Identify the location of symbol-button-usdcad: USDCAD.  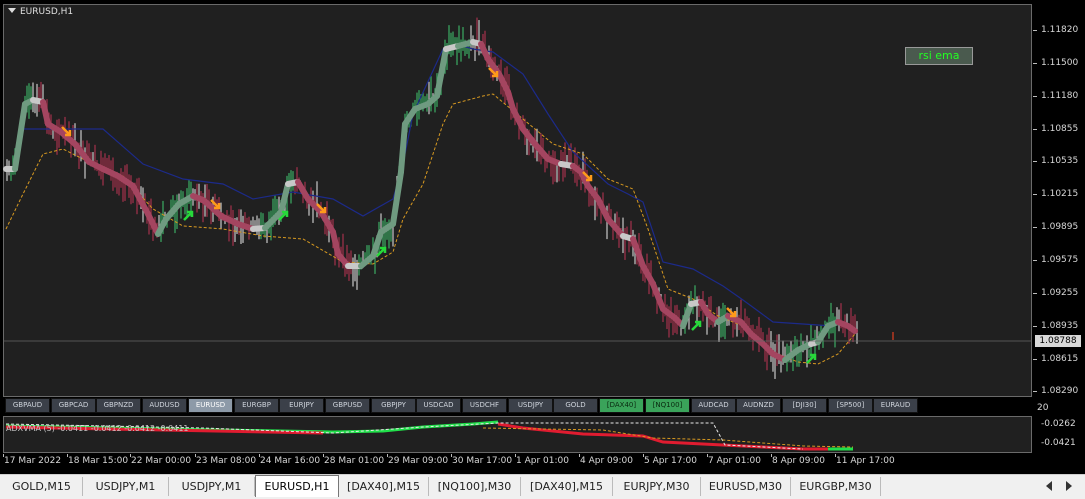
(438, 405).